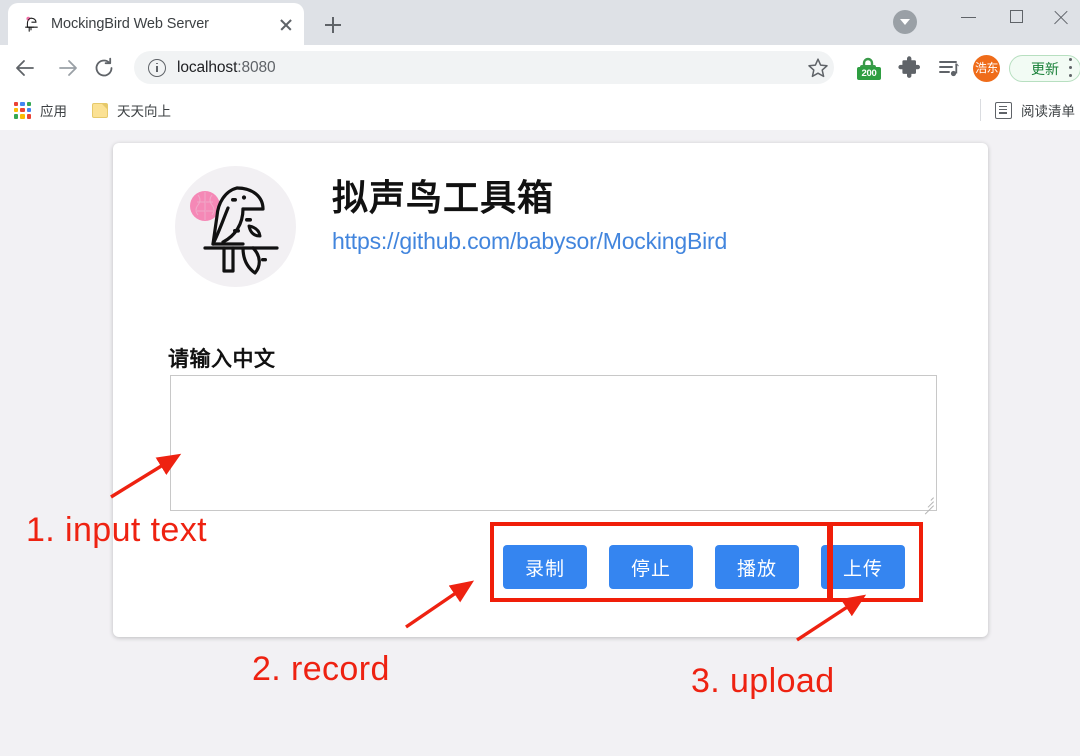 The image size is (1080, 756). Describe the element at coordinates (53, 111) in the screenshot. I see `bookmark-apps-label: 应用` at that location.